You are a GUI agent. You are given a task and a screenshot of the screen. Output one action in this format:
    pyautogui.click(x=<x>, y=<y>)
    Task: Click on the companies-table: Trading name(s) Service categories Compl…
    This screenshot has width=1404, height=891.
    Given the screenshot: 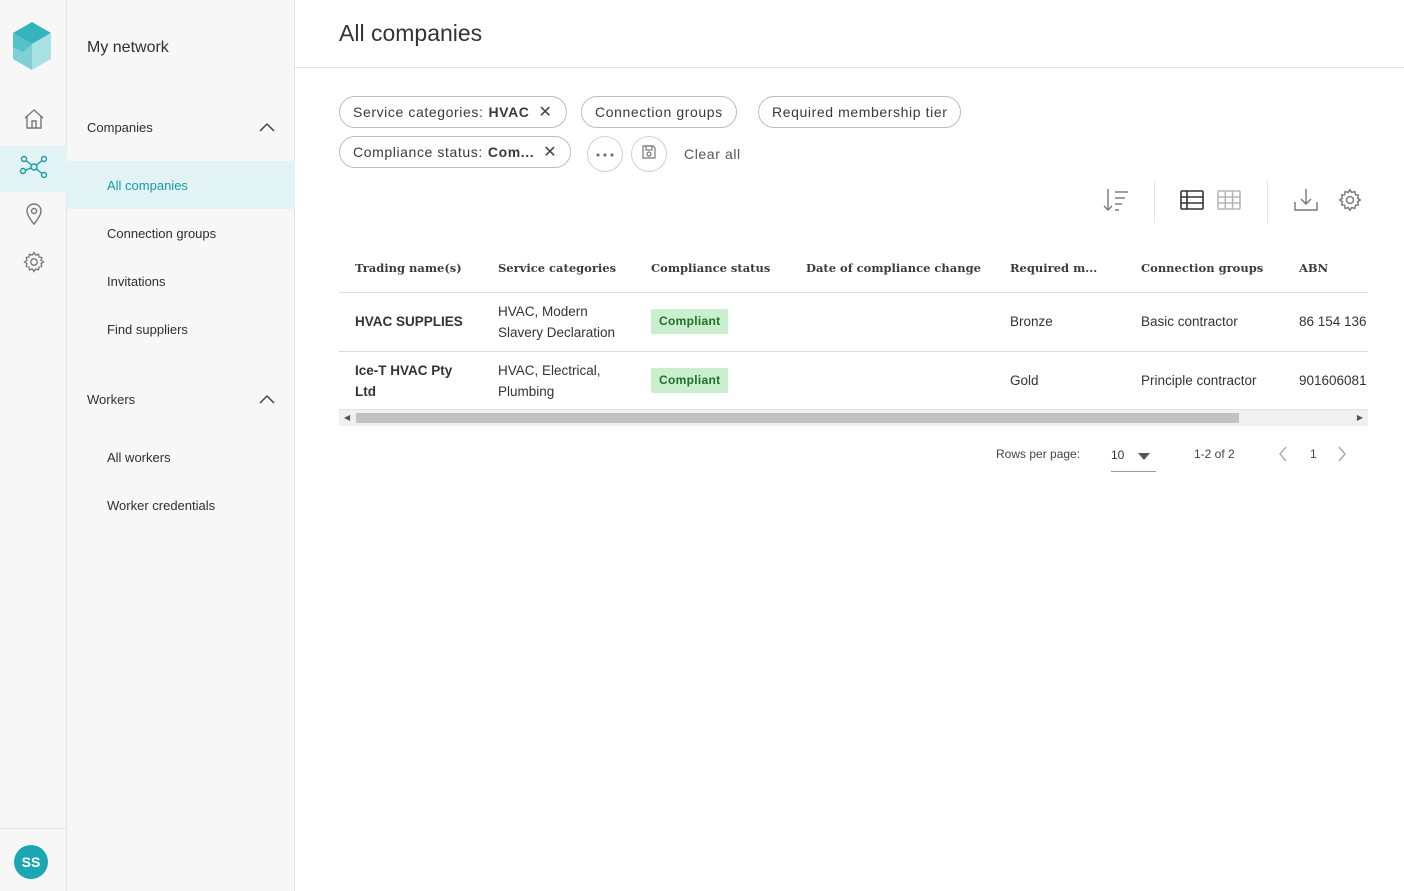 What is the action you would take?
    pyautogui.click(x=853, y=328)
    